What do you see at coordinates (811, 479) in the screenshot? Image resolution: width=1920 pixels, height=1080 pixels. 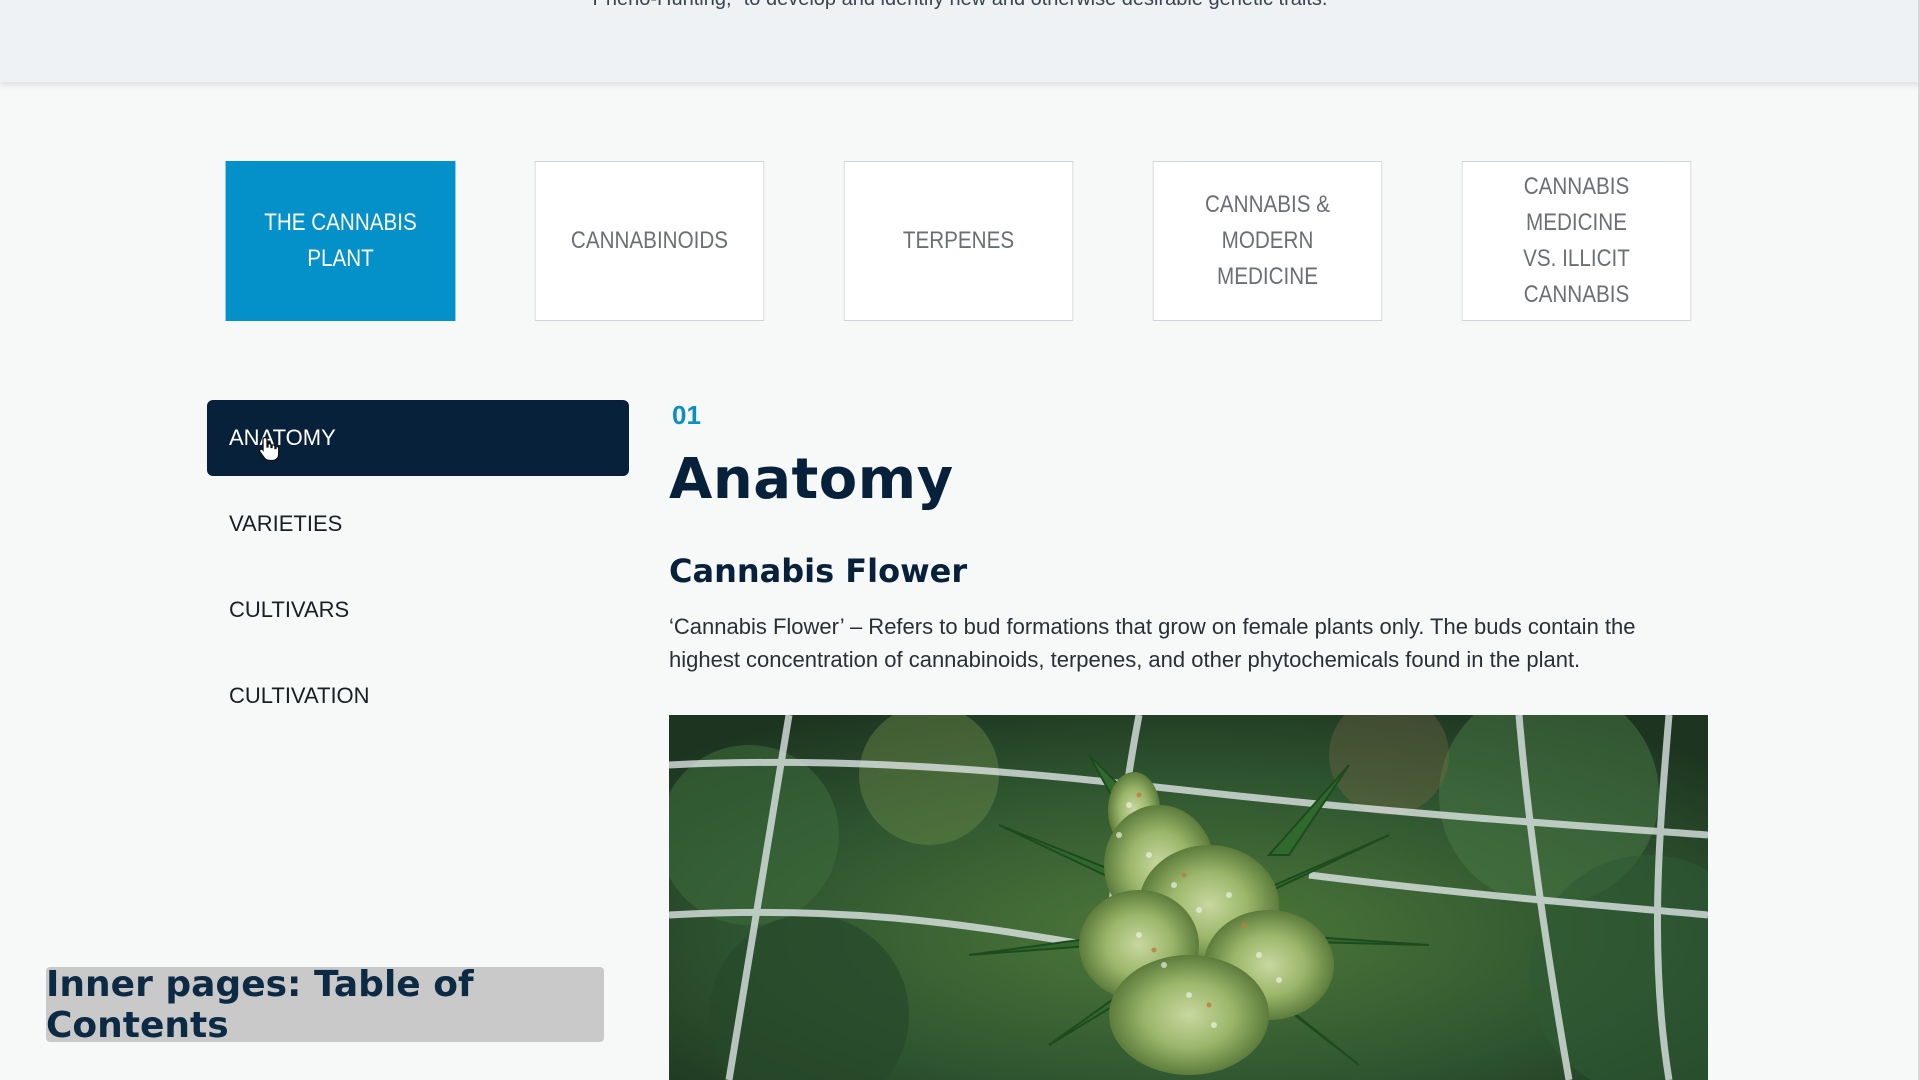 I see `section-title: Anatomy` at bounding box center [811, 479].